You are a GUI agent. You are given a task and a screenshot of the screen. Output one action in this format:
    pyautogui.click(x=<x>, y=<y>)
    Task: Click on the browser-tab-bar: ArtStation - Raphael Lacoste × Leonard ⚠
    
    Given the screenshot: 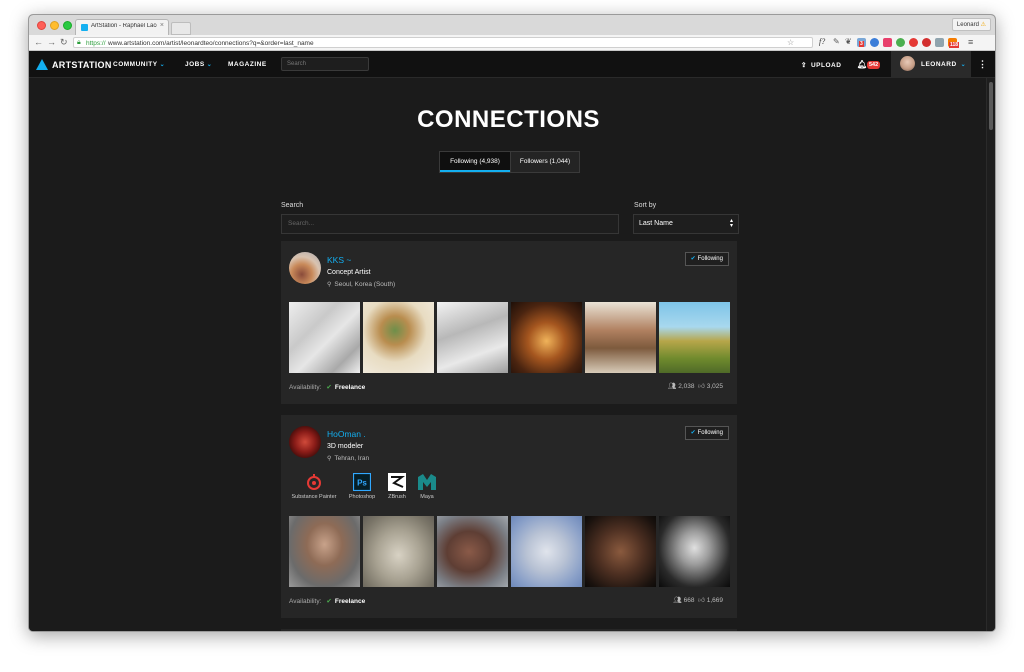 What is the action you would take?
    pyautogui.click(x=512, y=25)
    